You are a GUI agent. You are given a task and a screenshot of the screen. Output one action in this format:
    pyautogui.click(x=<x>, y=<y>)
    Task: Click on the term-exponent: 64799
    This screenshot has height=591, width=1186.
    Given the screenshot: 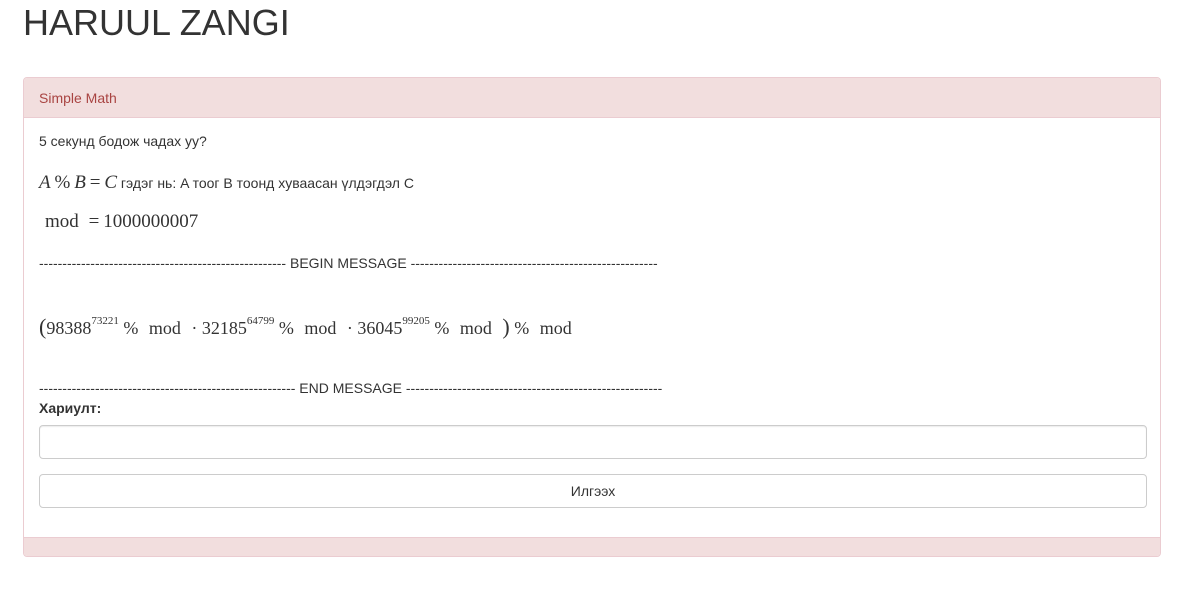 What is the action you would take?
    pyautogui.click(x=260, y=321)
    